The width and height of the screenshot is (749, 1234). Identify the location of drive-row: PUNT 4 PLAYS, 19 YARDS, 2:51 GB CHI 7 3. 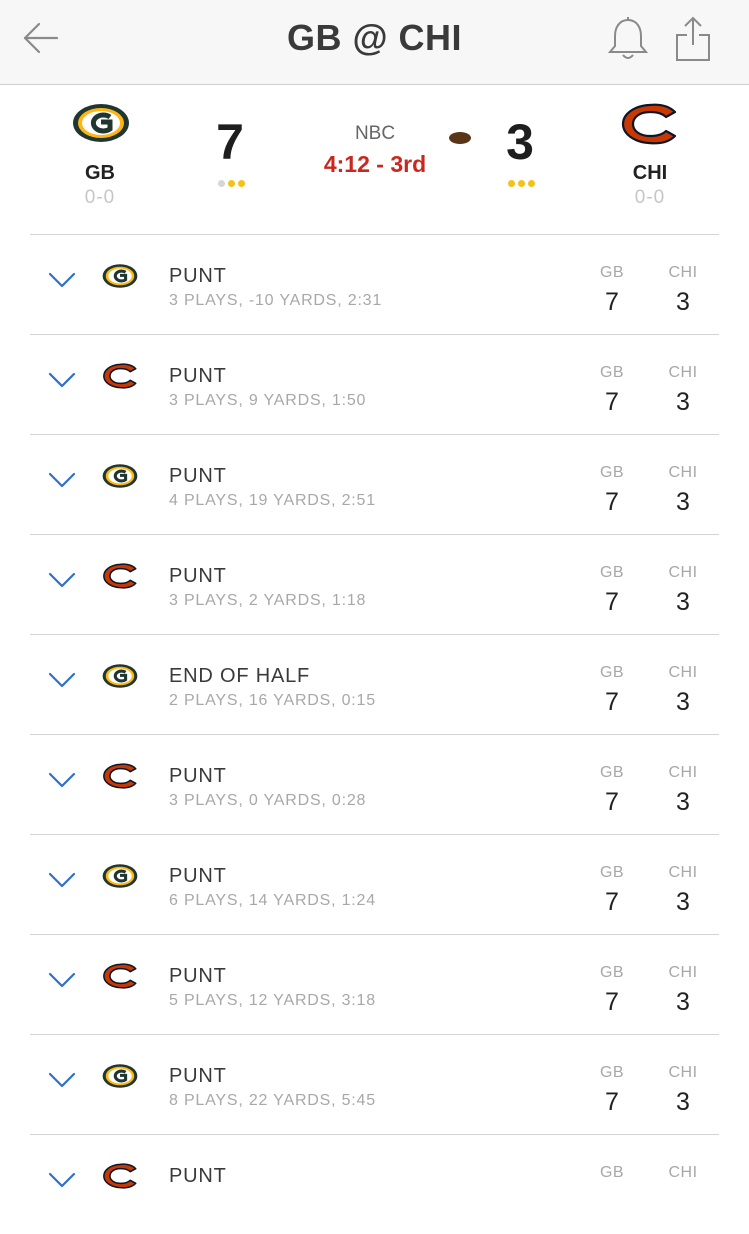
(374, 484).